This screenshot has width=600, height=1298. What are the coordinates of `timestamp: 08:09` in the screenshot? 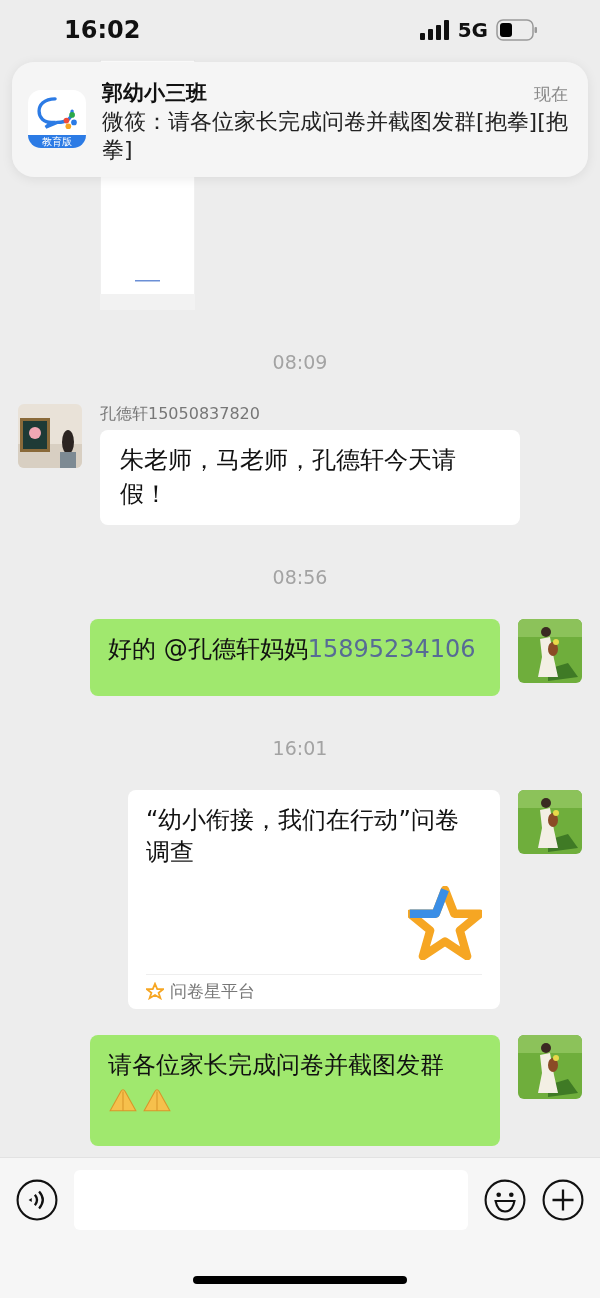 It's located at (300, 362).